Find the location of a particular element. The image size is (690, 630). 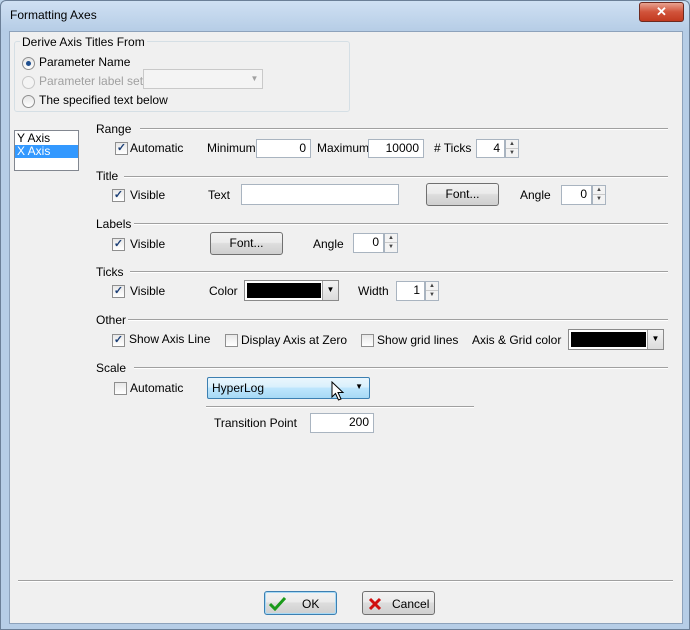

title-visible-checkbox: ✓ is located at coordinates (118, 195).